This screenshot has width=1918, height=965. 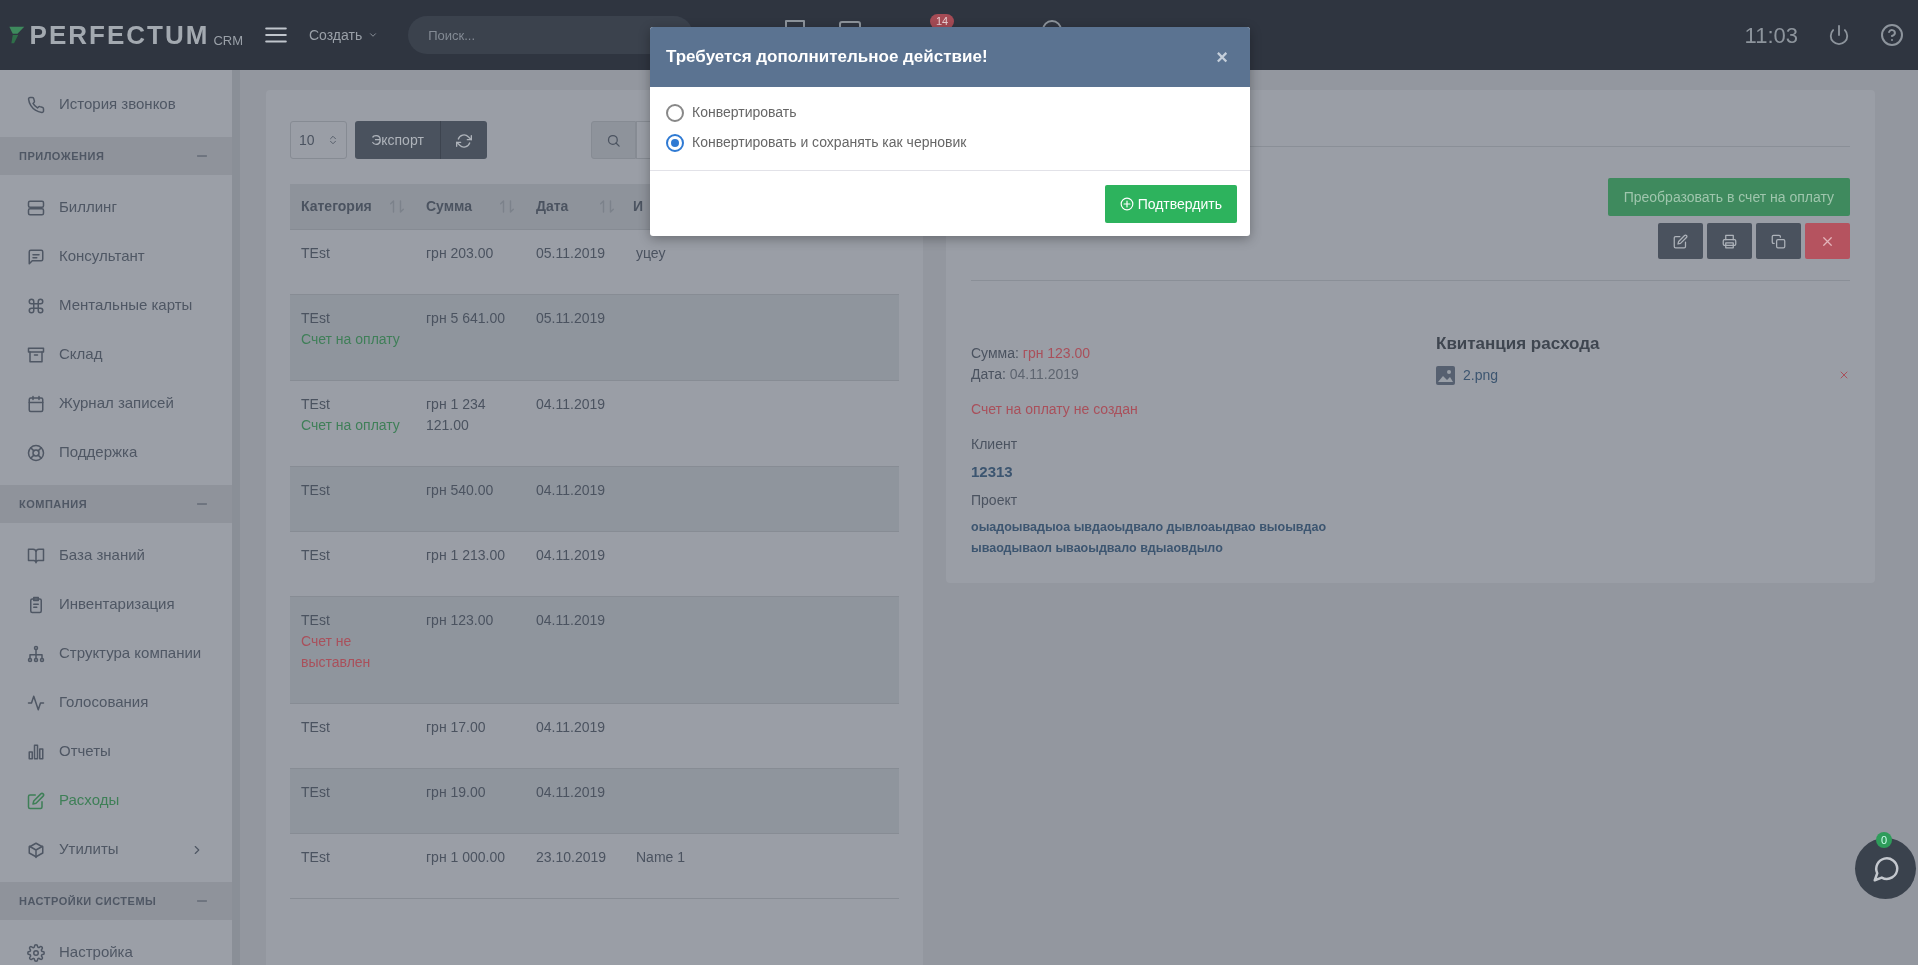 I want to click on sidebar-item: Склад, so click(x=116, y=354).